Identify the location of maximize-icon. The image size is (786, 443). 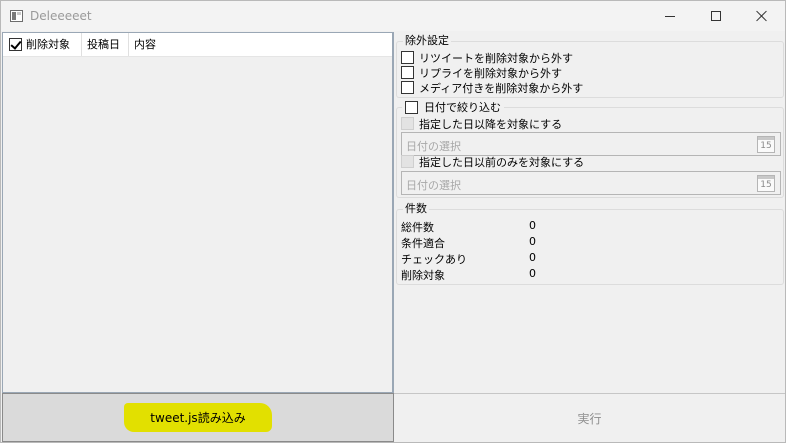
(716, 16).